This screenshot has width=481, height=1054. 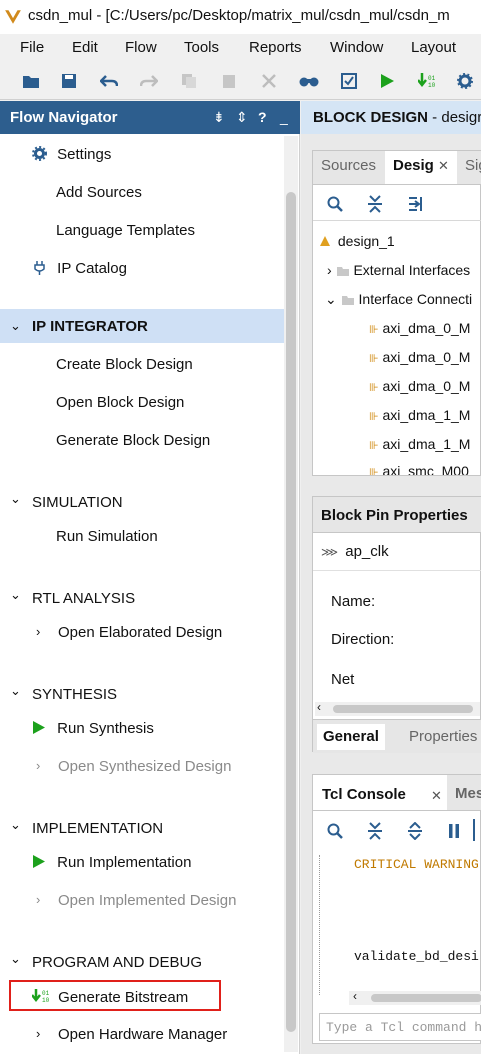 I want to click on expand-all-icon, so click(x=415, y=831).